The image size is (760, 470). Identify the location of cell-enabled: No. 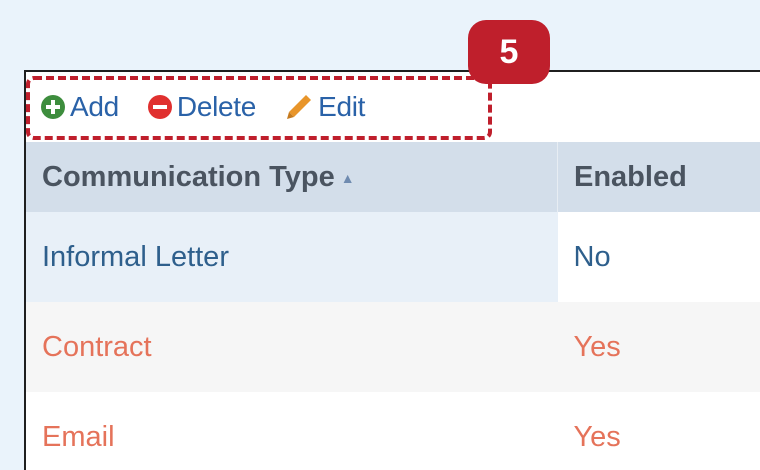
(658, 257).